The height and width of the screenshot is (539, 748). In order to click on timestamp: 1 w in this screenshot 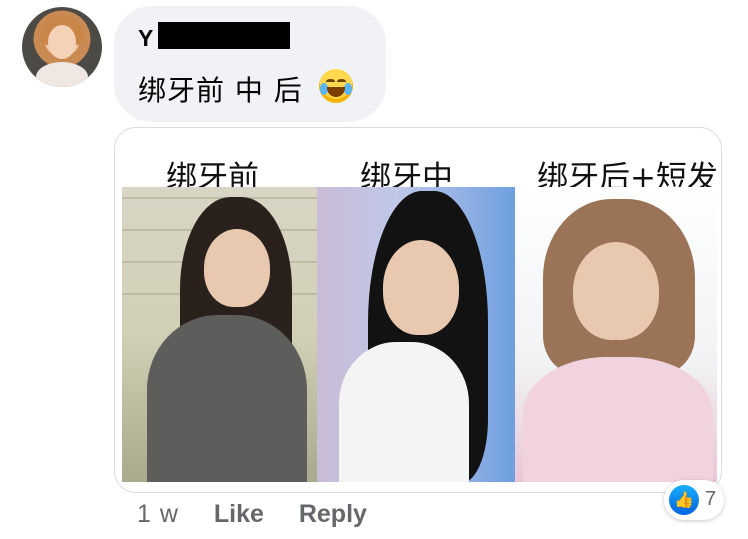, I will do `click(158, 514)`.